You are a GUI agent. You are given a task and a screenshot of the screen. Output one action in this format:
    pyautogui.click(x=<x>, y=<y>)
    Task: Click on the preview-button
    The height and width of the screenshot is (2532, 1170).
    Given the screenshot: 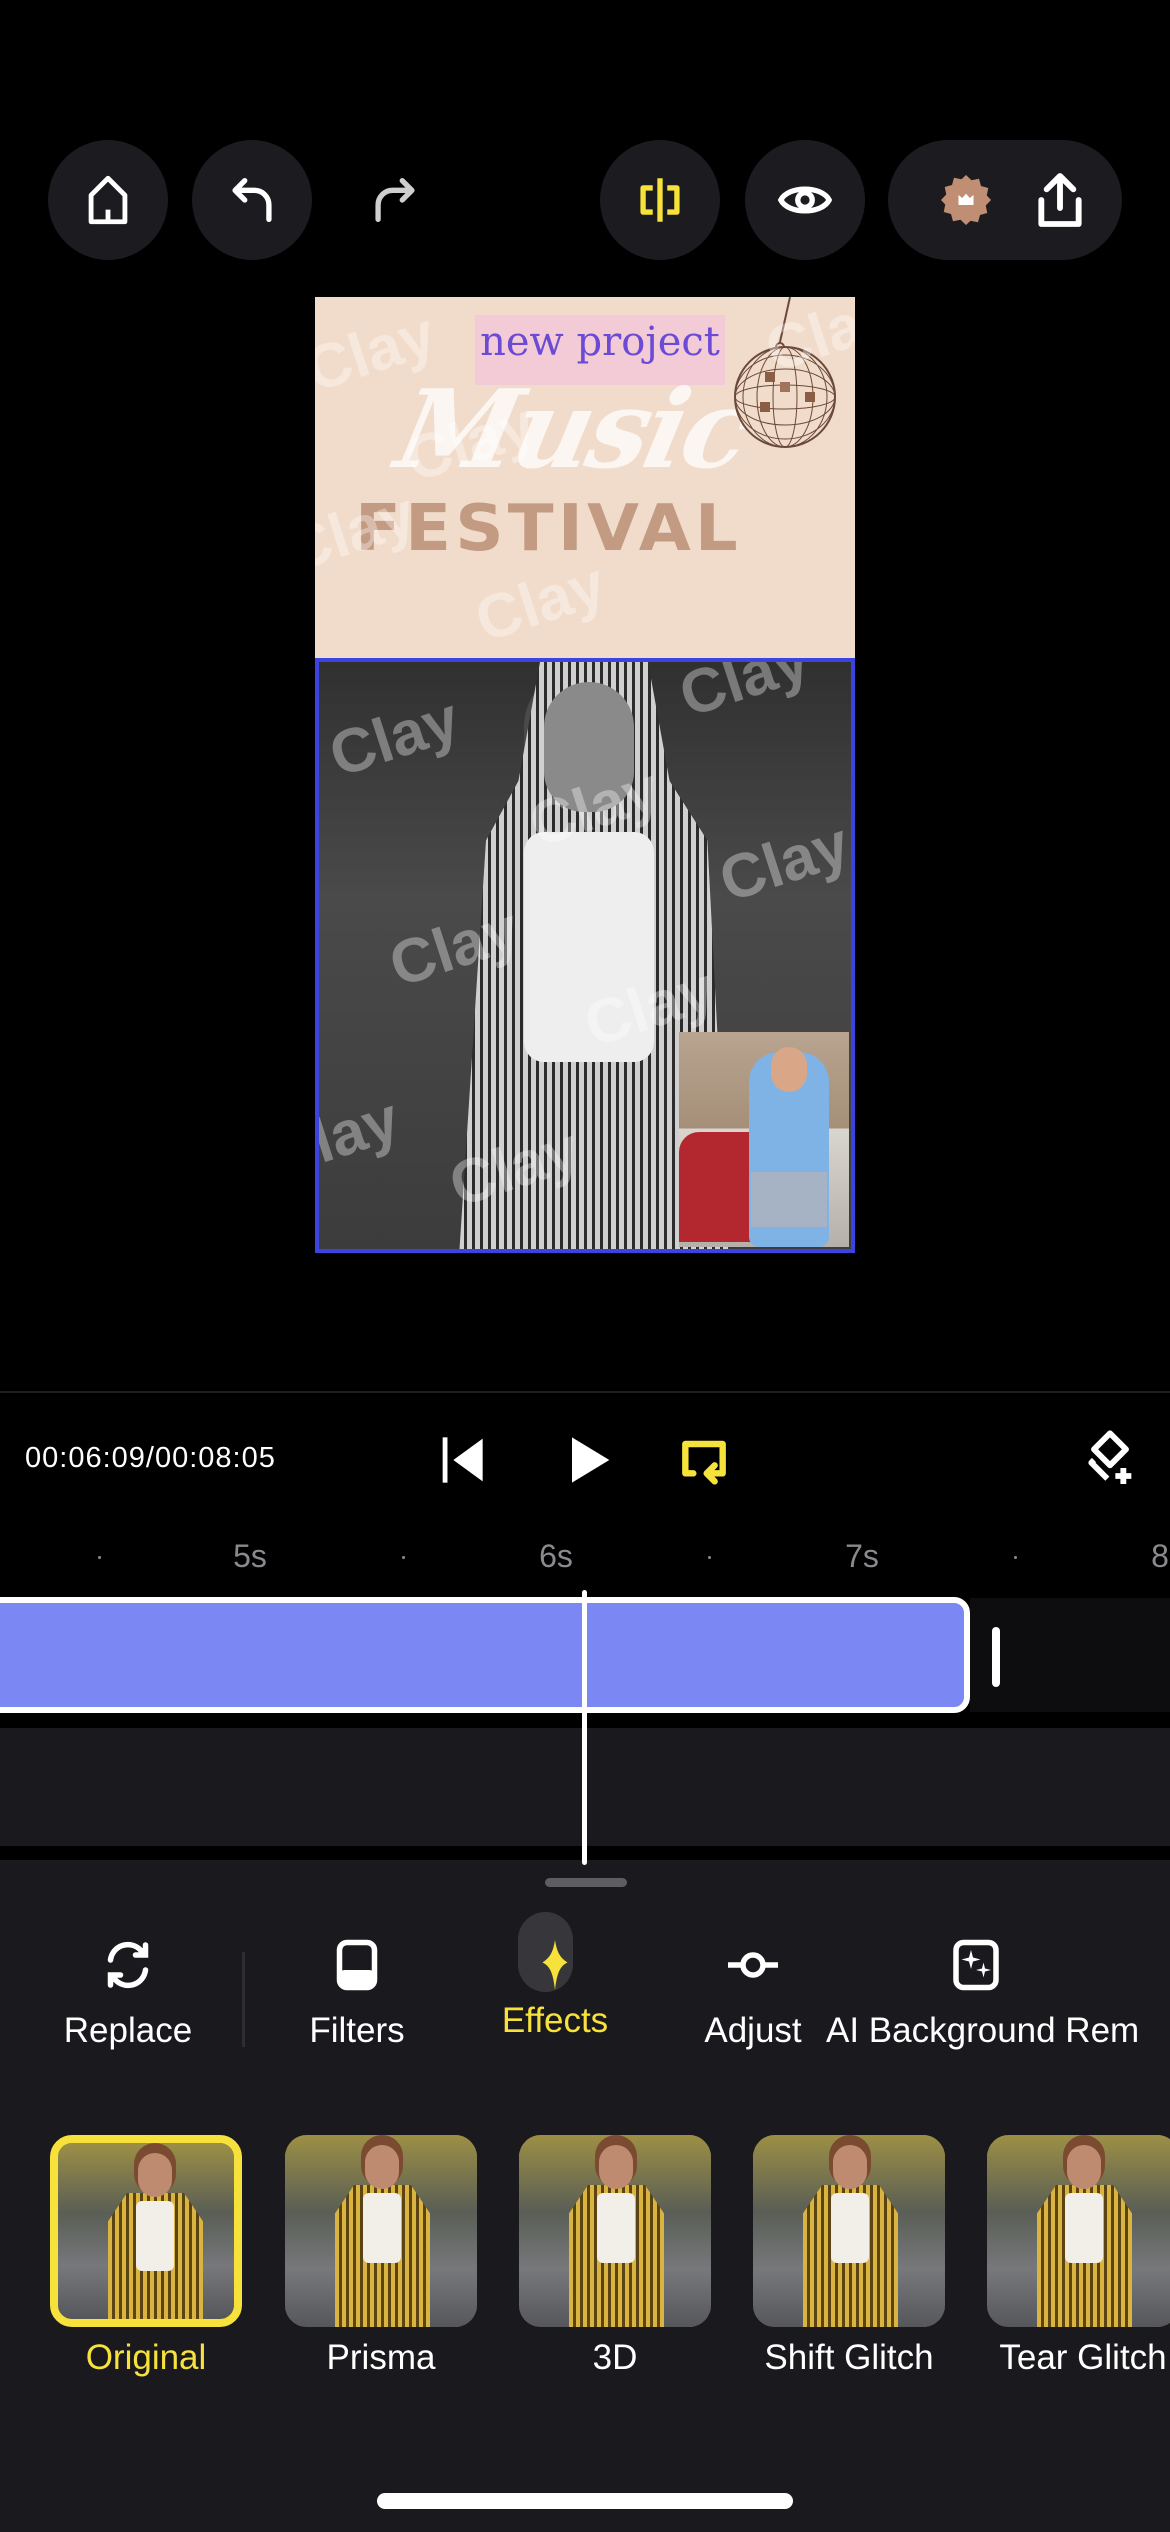 What is the action you would take?
    pyautogui.click(x=805, y=200)
    